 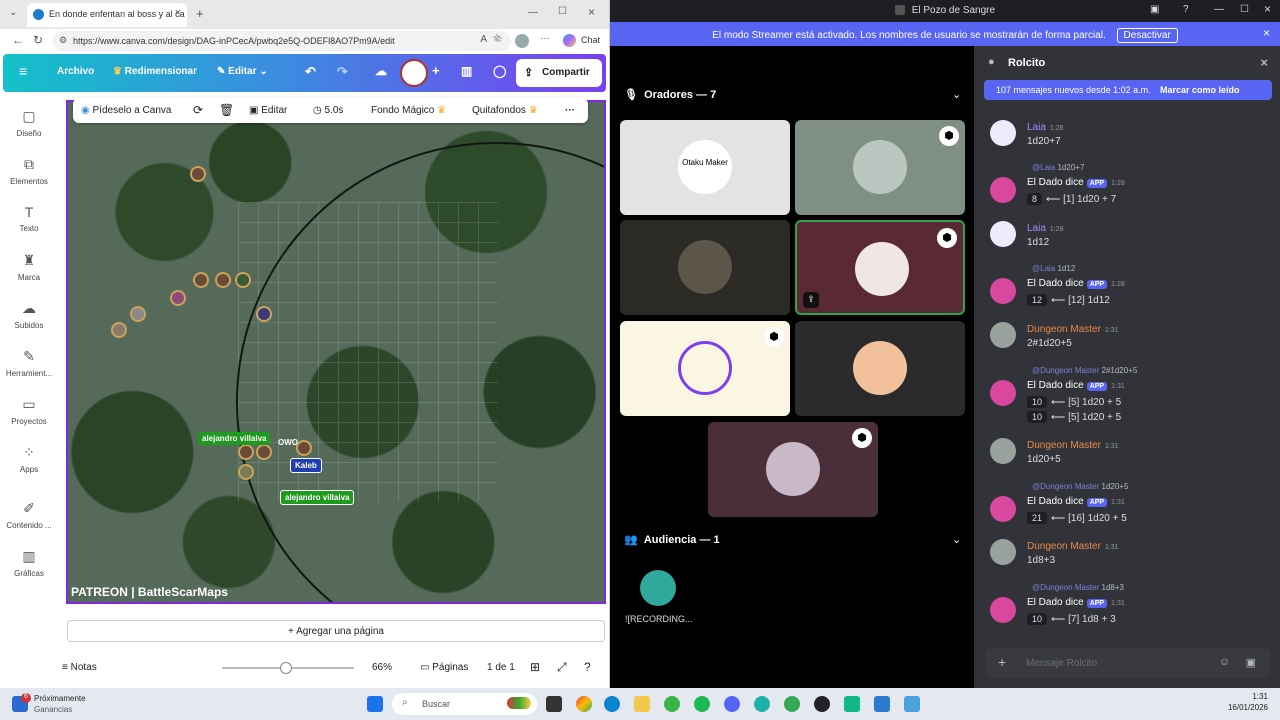 What do you see at coordinates (29, 171) in the screenshot?
I see `rail-elements: ⧉ Elementos` at bounding box center [29, 171].